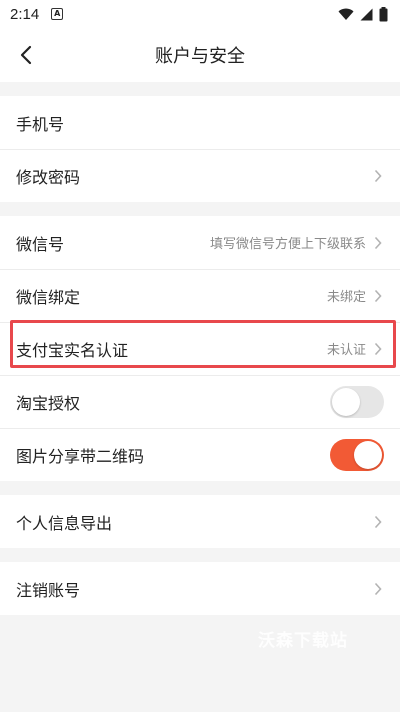  I want to click on row-label: 微信号, so click(40, 244).